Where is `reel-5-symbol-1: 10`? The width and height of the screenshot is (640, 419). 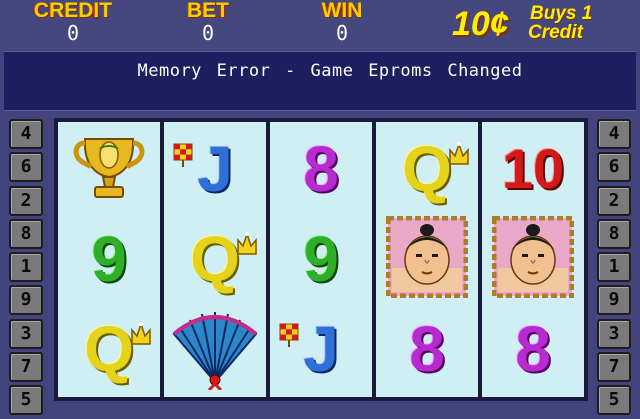 reel-5-symbol-1: 10 is located at coordinates (533, 169).